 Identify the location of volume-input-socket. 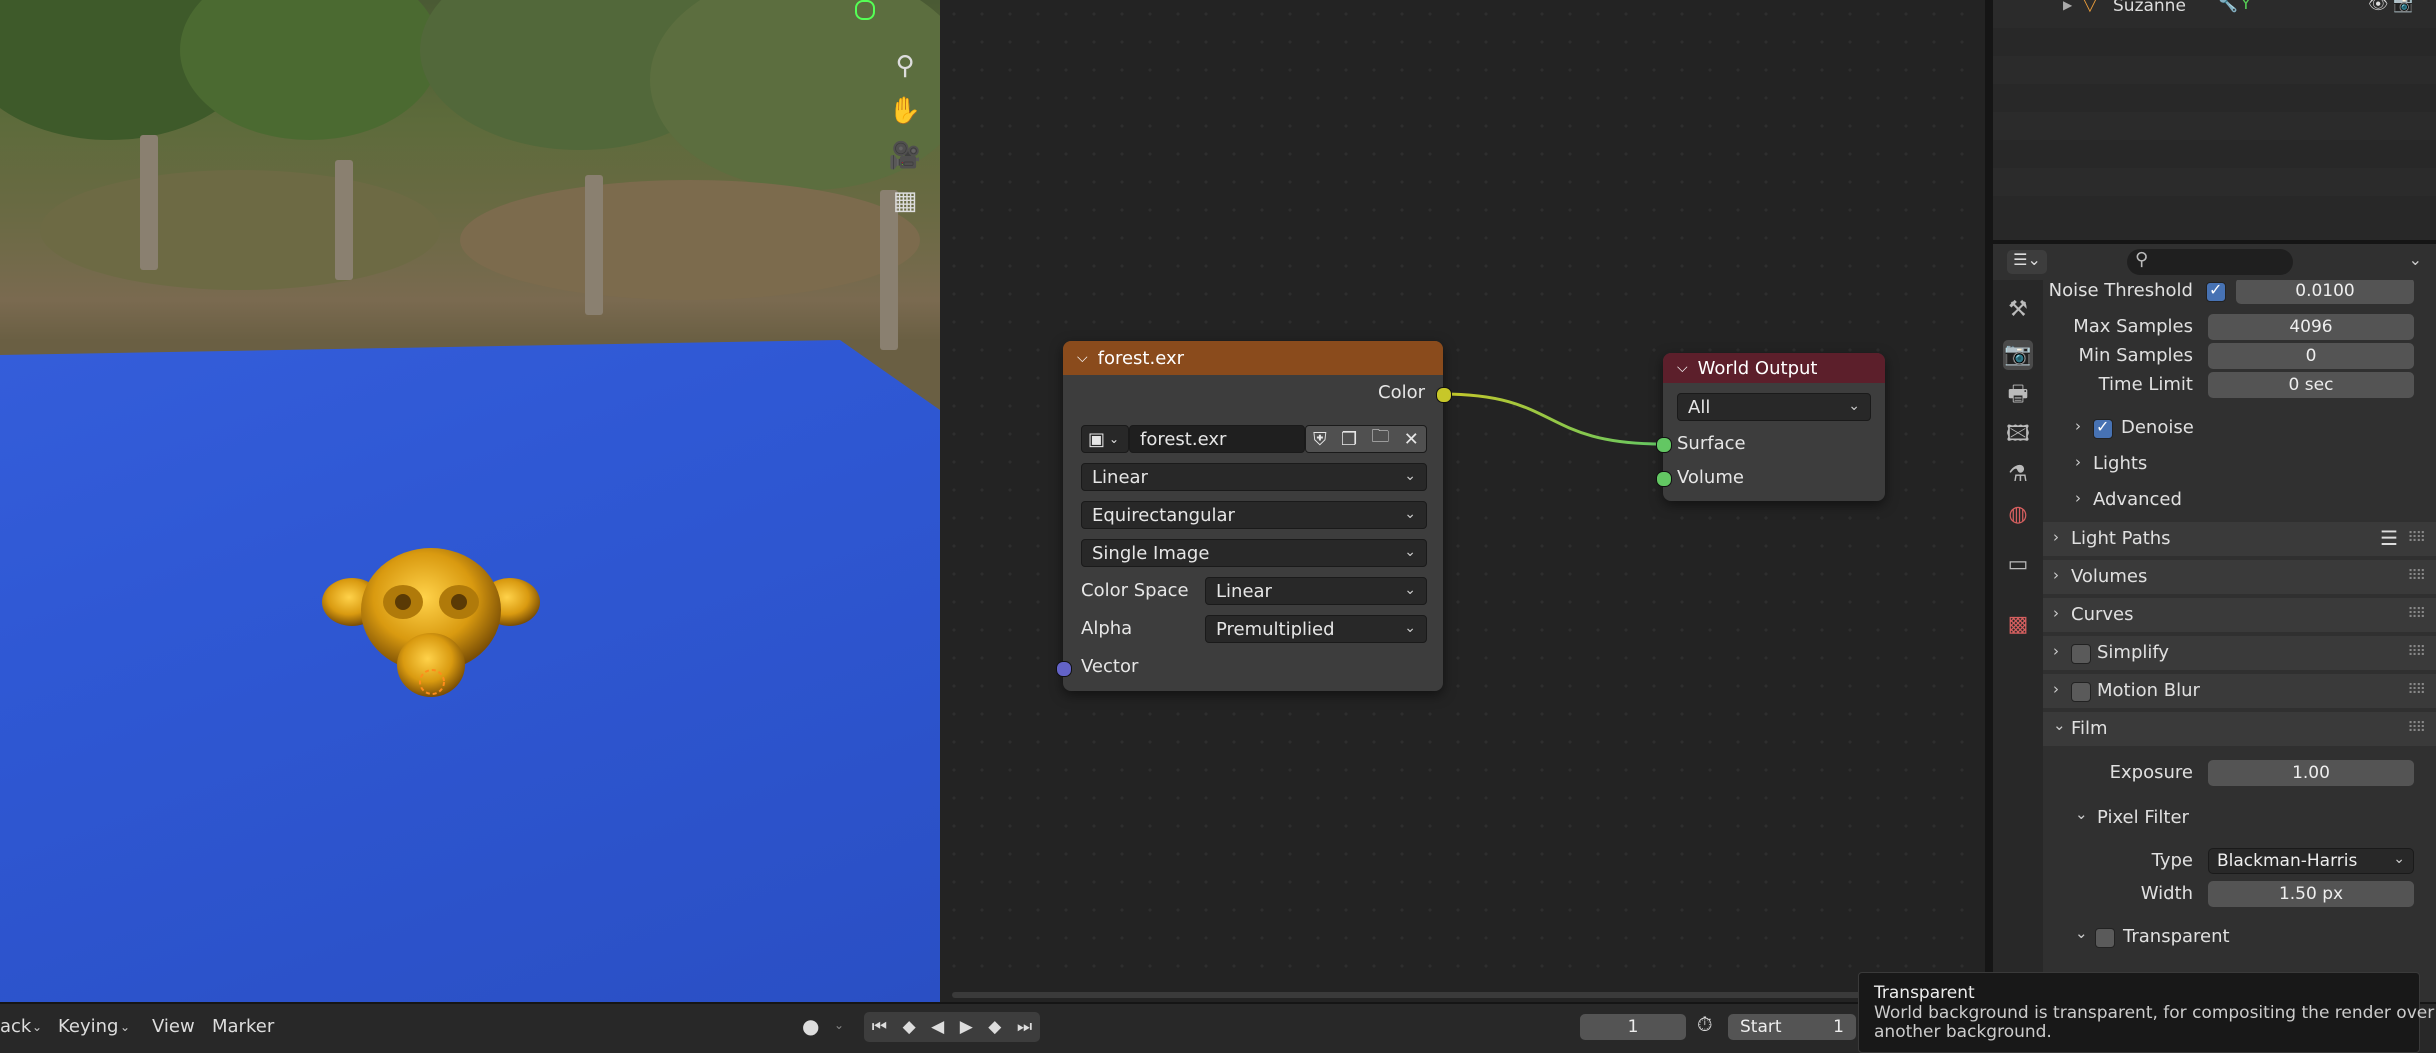
(1664, 479).